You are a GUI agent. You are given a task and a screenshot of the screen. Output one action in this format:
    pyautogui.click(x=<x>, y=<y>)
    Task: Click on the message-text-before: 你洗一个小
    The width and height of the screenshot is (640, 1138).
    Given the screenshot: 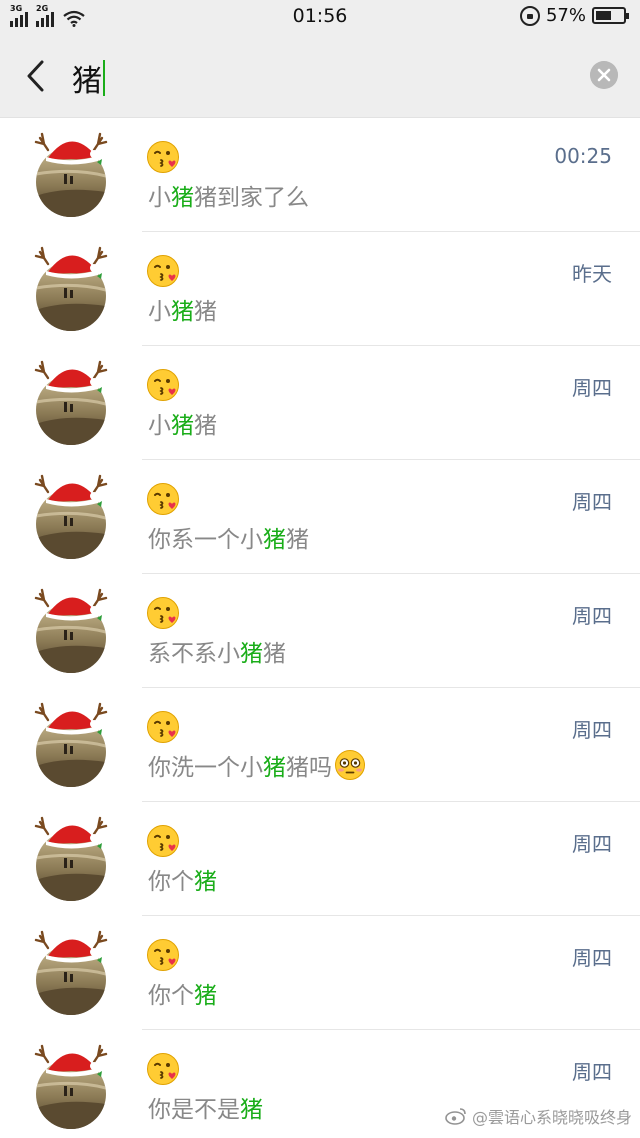 What is the action you would take?
    pyautogui.click(x=205, y=768)
    